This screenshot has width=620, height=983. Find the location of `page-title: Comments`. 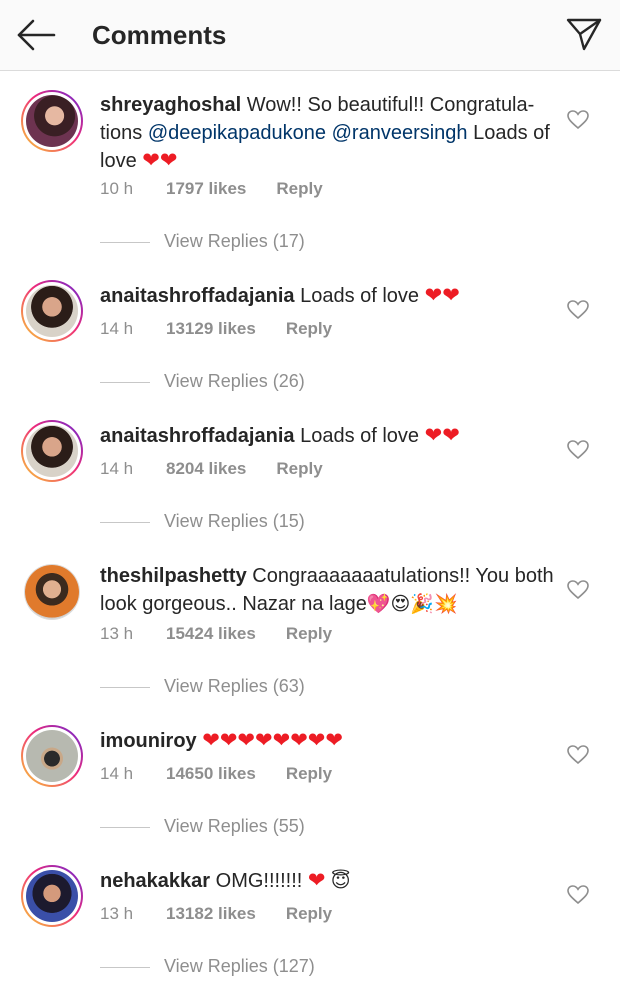

page-title: Comments is located at coordinates (159, 35).